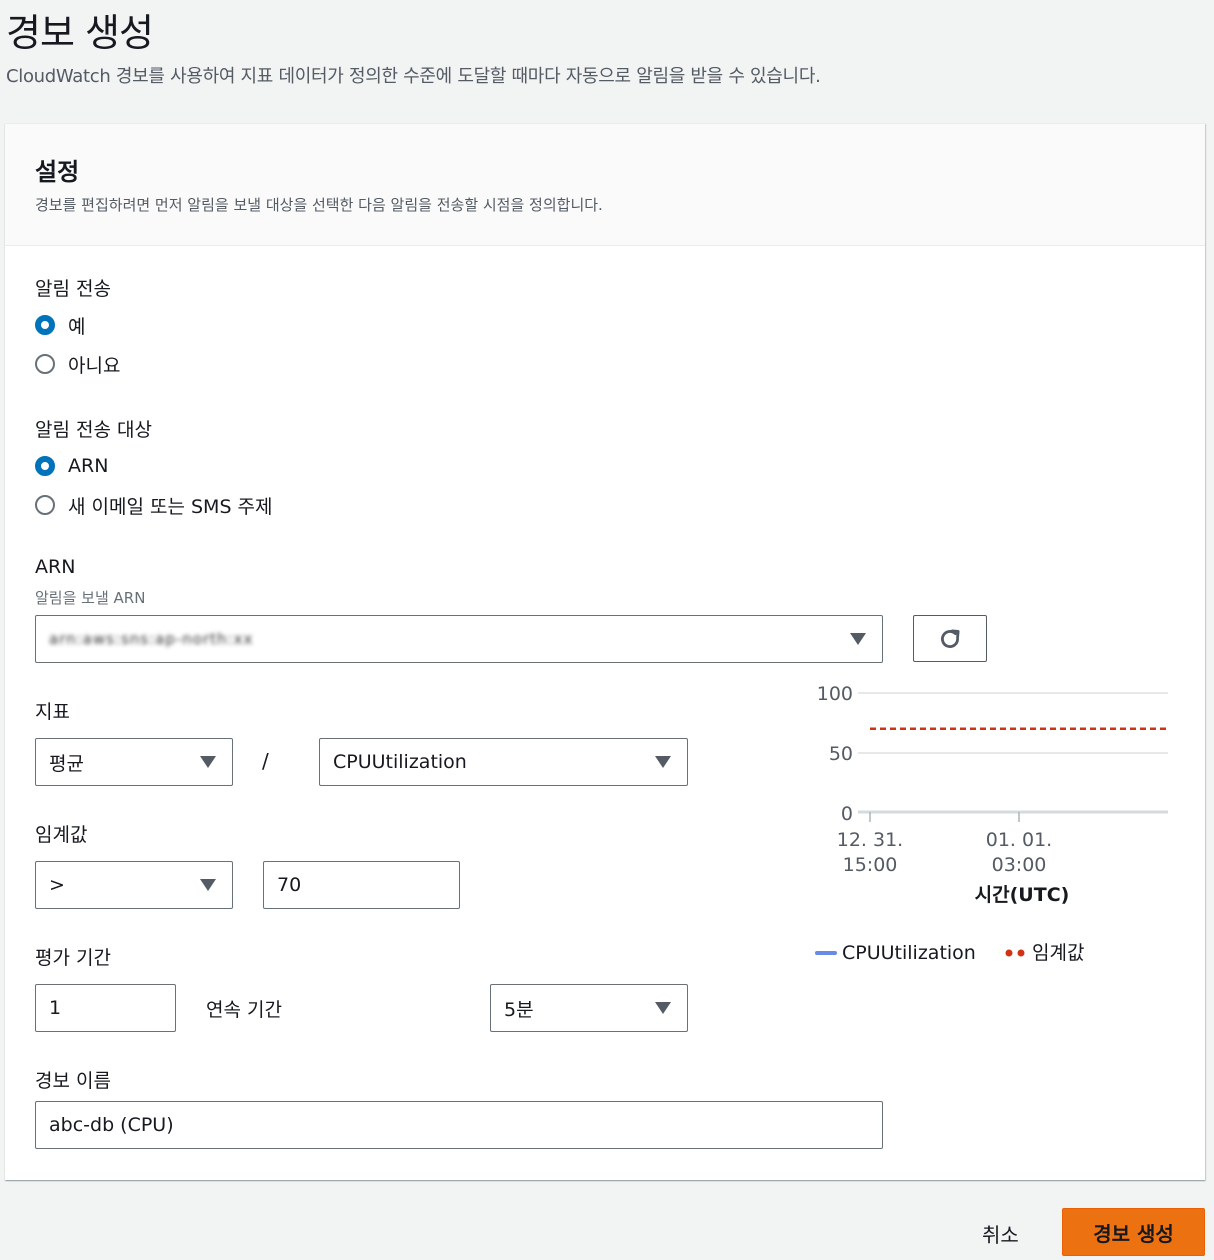 This screenshot has width=1214, height=1260. I want to click on notification-target-arn-option: ARN, so click(71, 466).